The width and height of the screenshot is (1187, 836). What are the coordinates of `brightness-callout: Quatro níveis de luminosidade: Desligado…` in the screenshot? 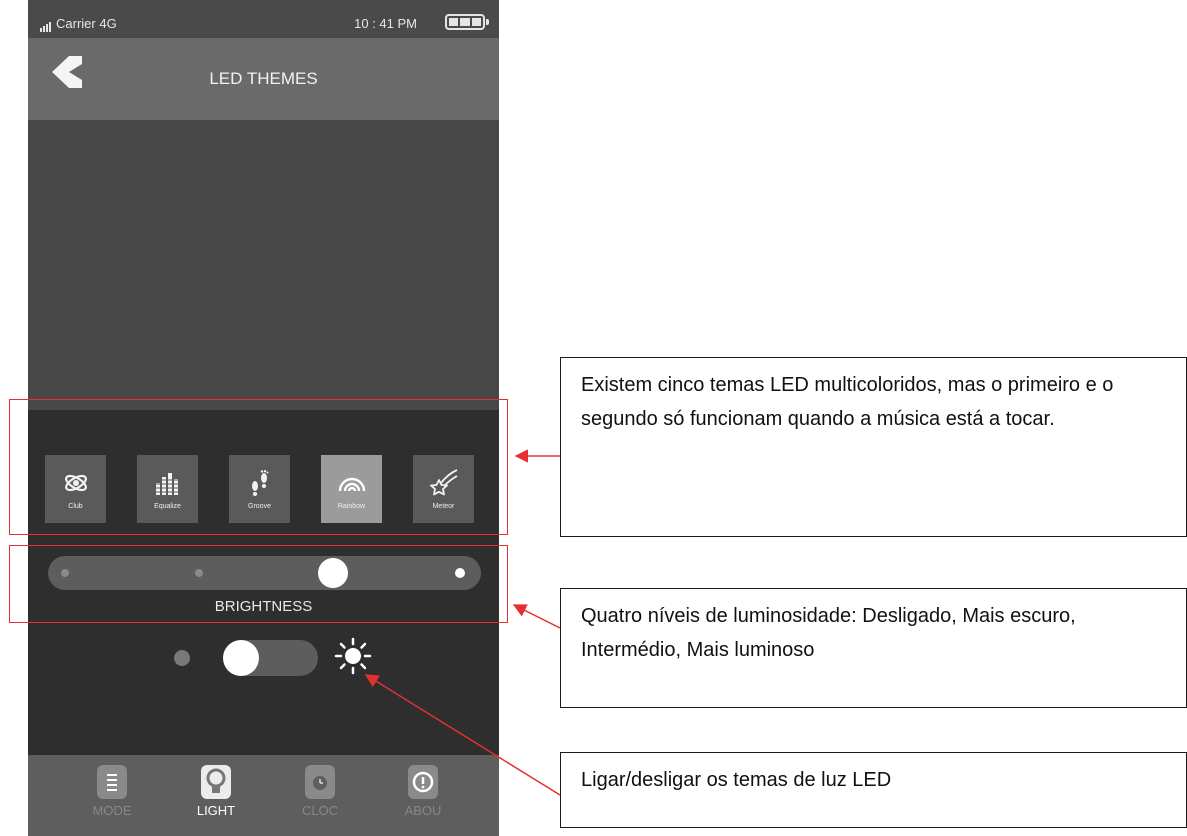 It's located at (873, 648).